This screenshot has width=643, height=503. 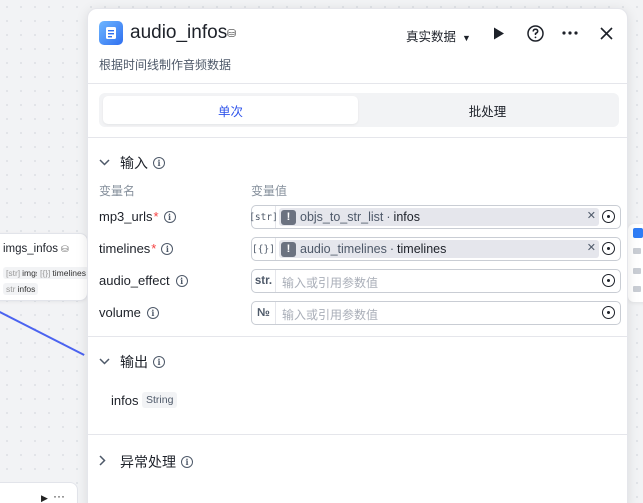 I want to click on error-section-header: 异常处理 i, so click(x=146, y=462).